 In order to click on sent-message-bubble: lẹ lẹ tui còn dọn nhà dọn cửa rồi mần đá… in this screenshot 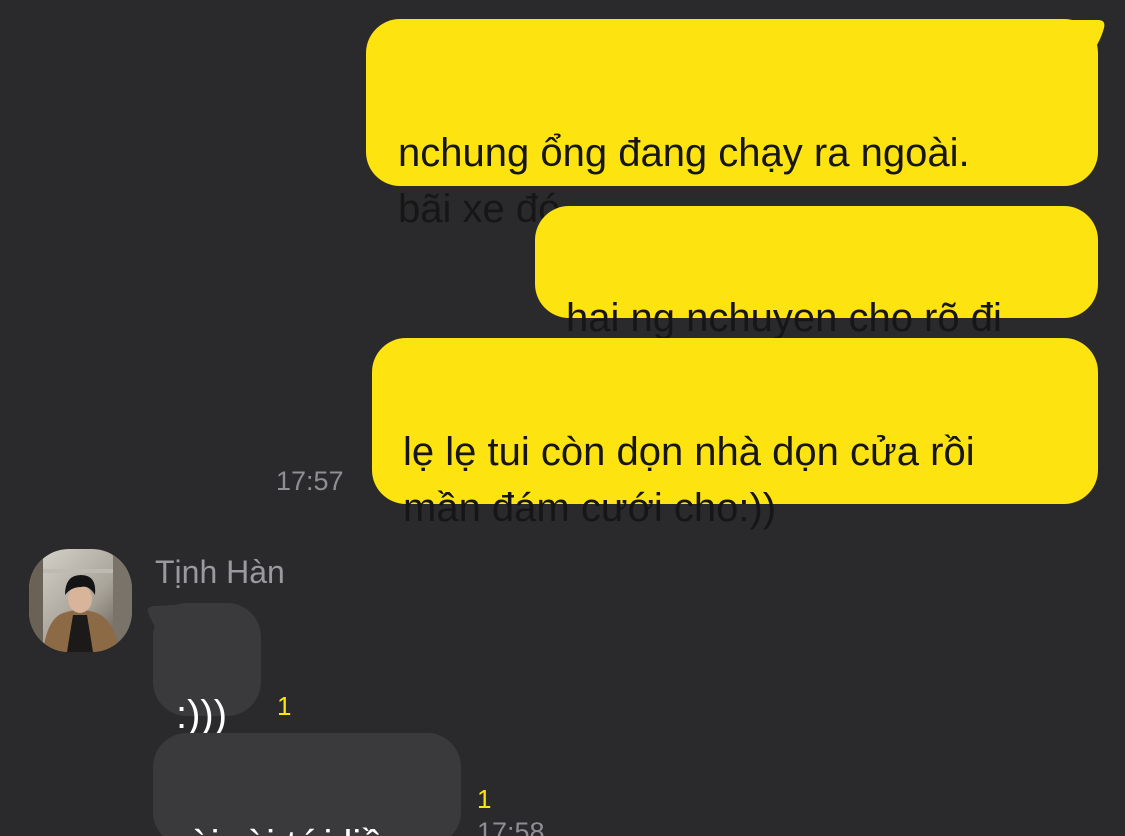, I will do `click(735, 434)`.